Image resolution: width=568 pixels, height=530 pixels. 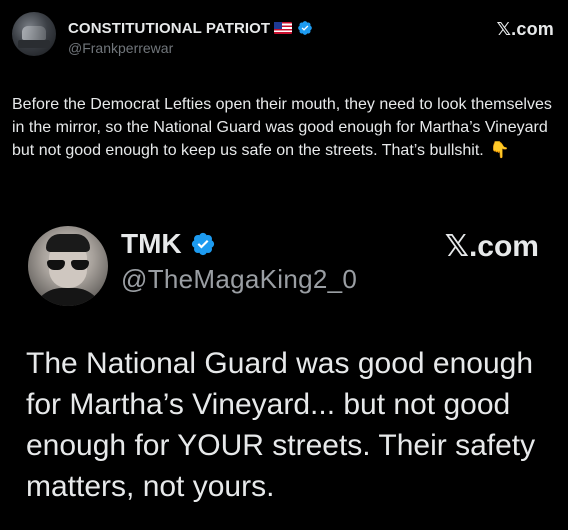 What do you see at coordinates (239, 279) in the screenshot?
I see `embedded-author-handle: @TheMagaKing2_0` at bounding box center [239, 279].